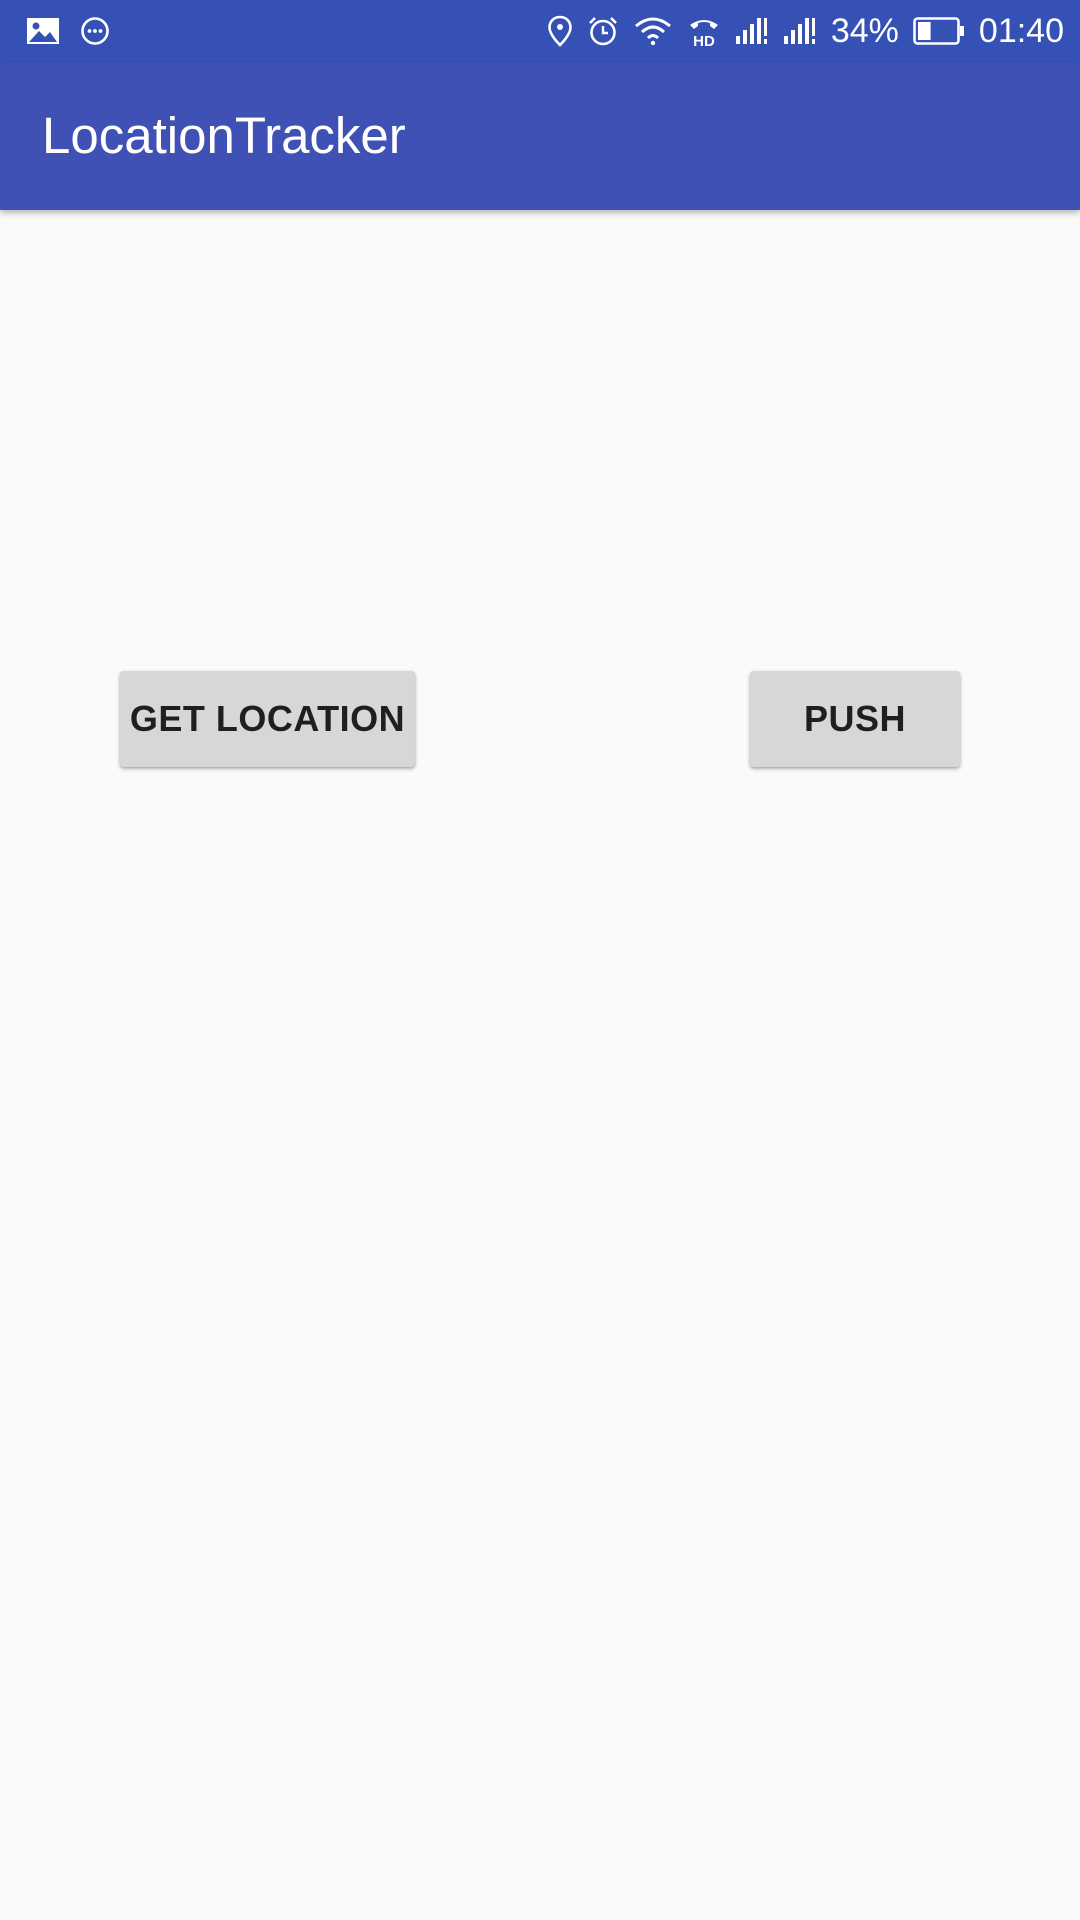 Image resolution: width=1080 pixels, height=1920 pixels. I want to click on location-icon, so click(560, 31).